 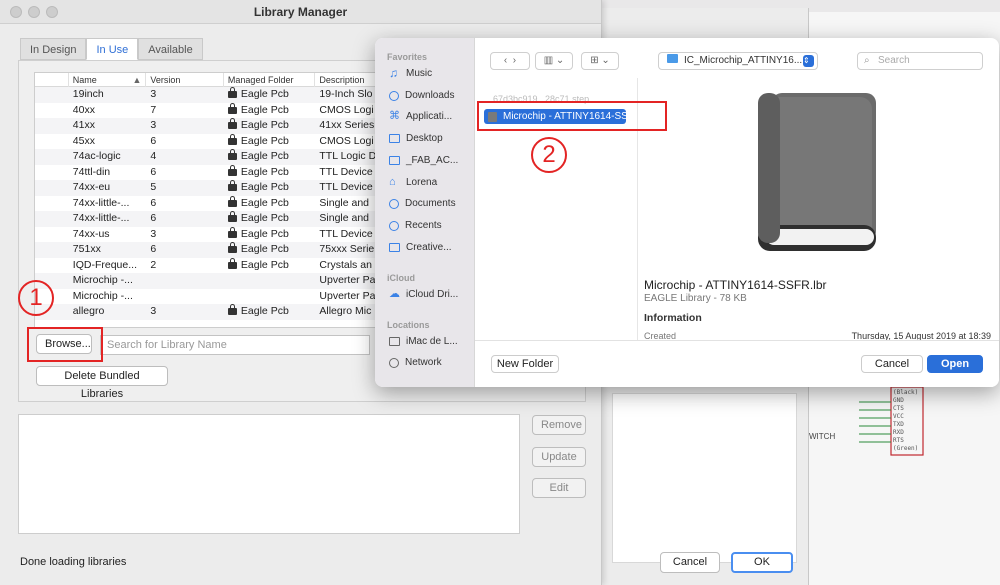 What do you see at coordinates (347, 295) in the screenshot?
I see `row-description: Upverter Pa` at bounding box center [347, 295].